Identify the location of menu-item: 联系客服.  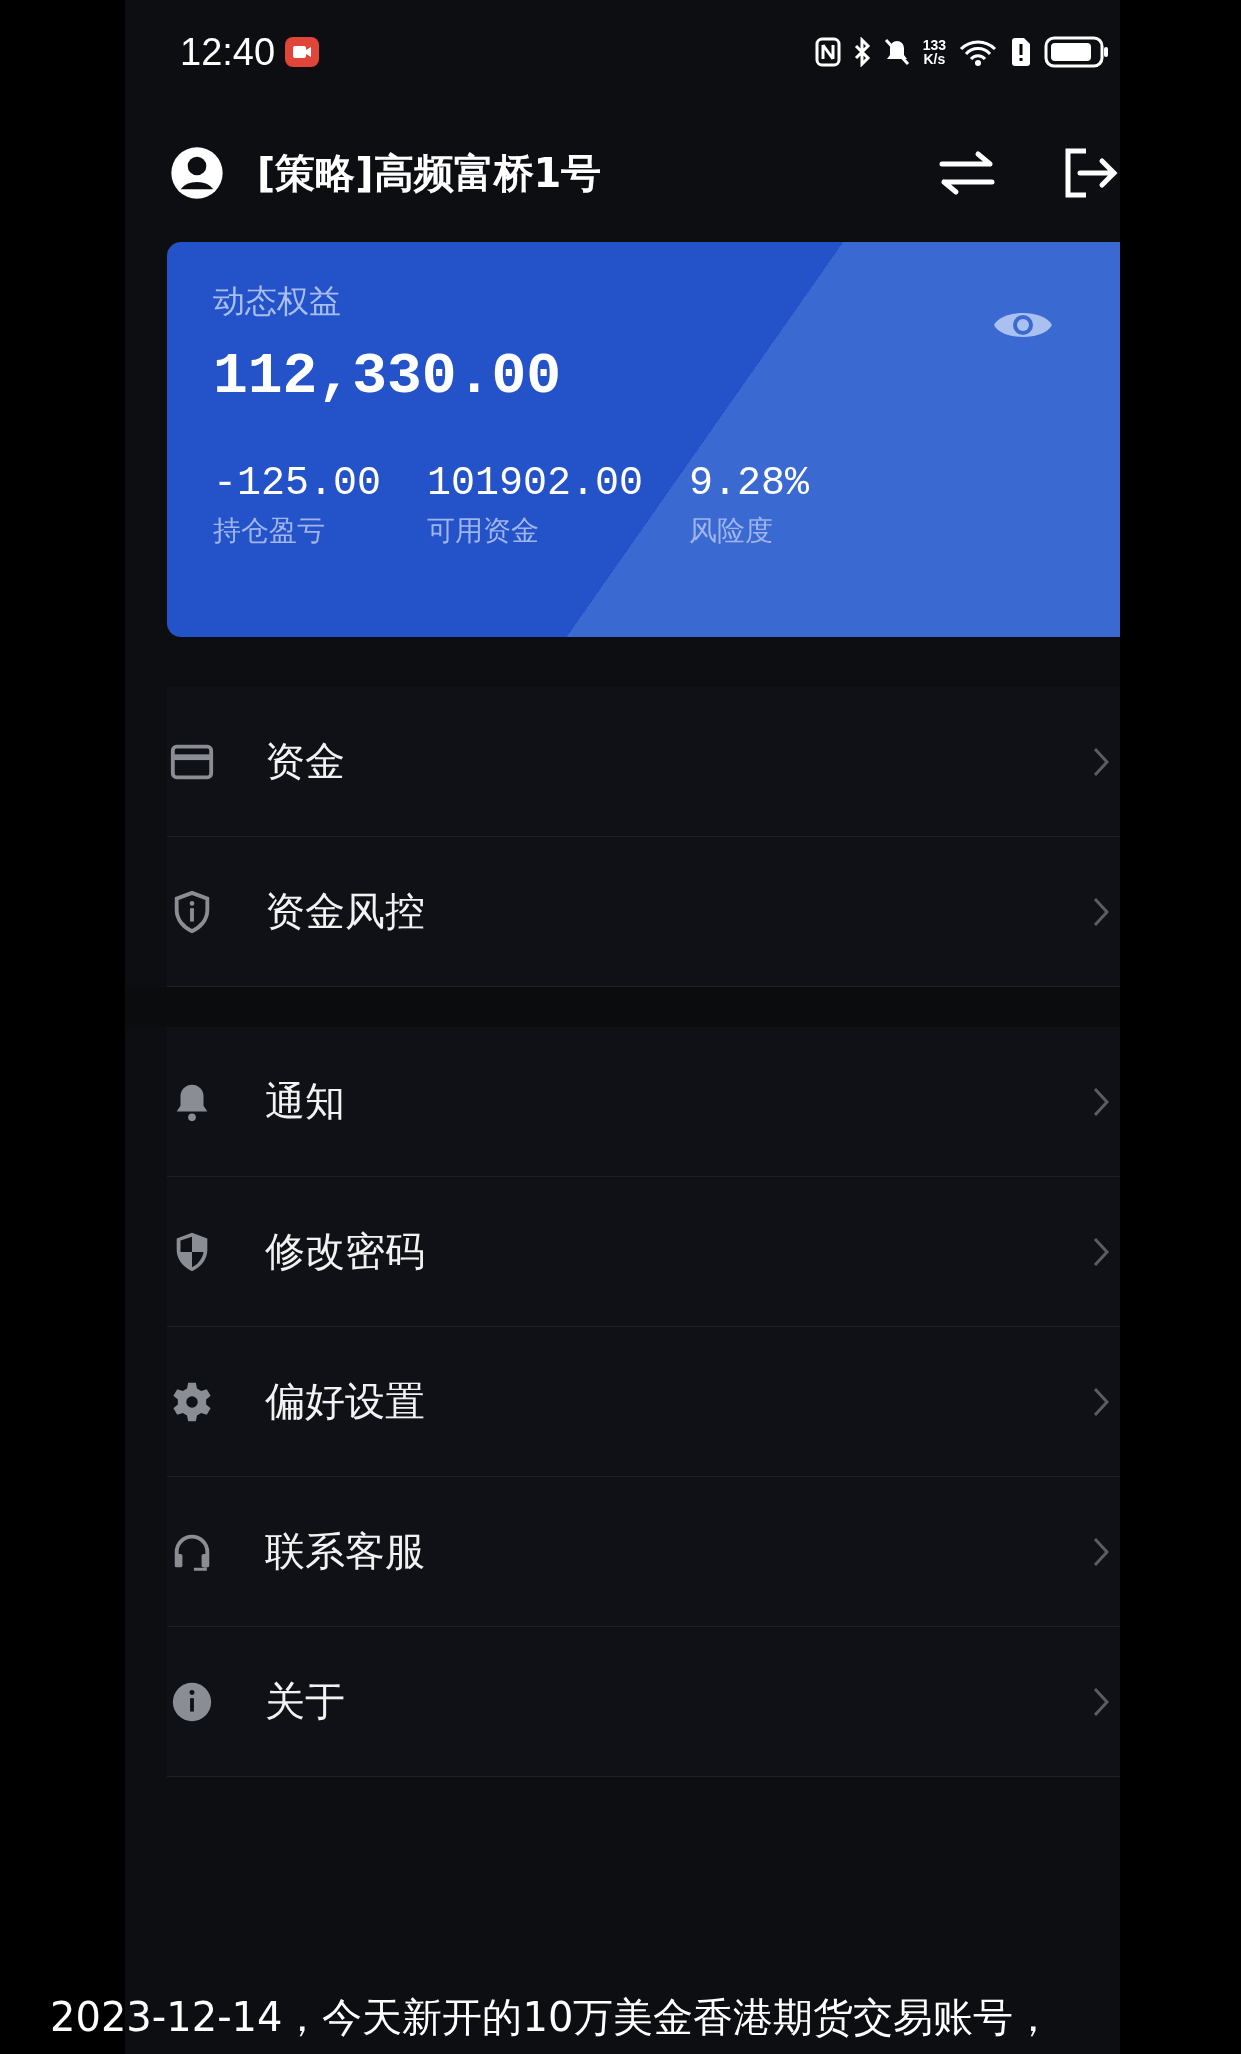
(643, 1552).